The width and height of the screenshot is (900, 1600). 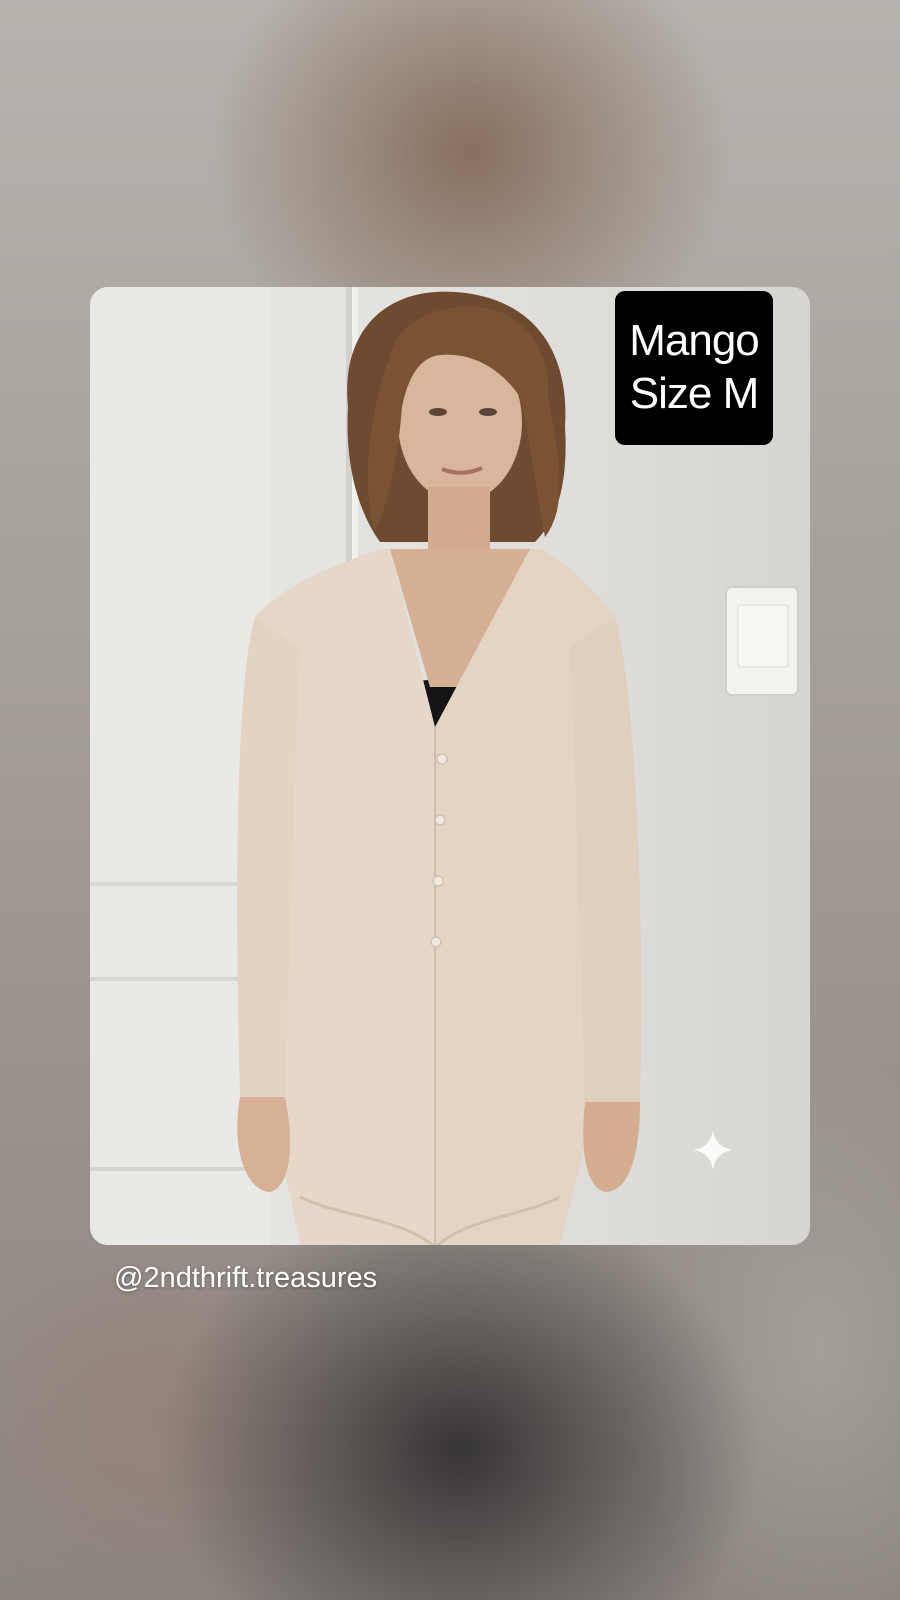 What do you see at coordinates (694, 393) in the screenshot?
I see `size-label: Size M` at bounding box center [694, 393].